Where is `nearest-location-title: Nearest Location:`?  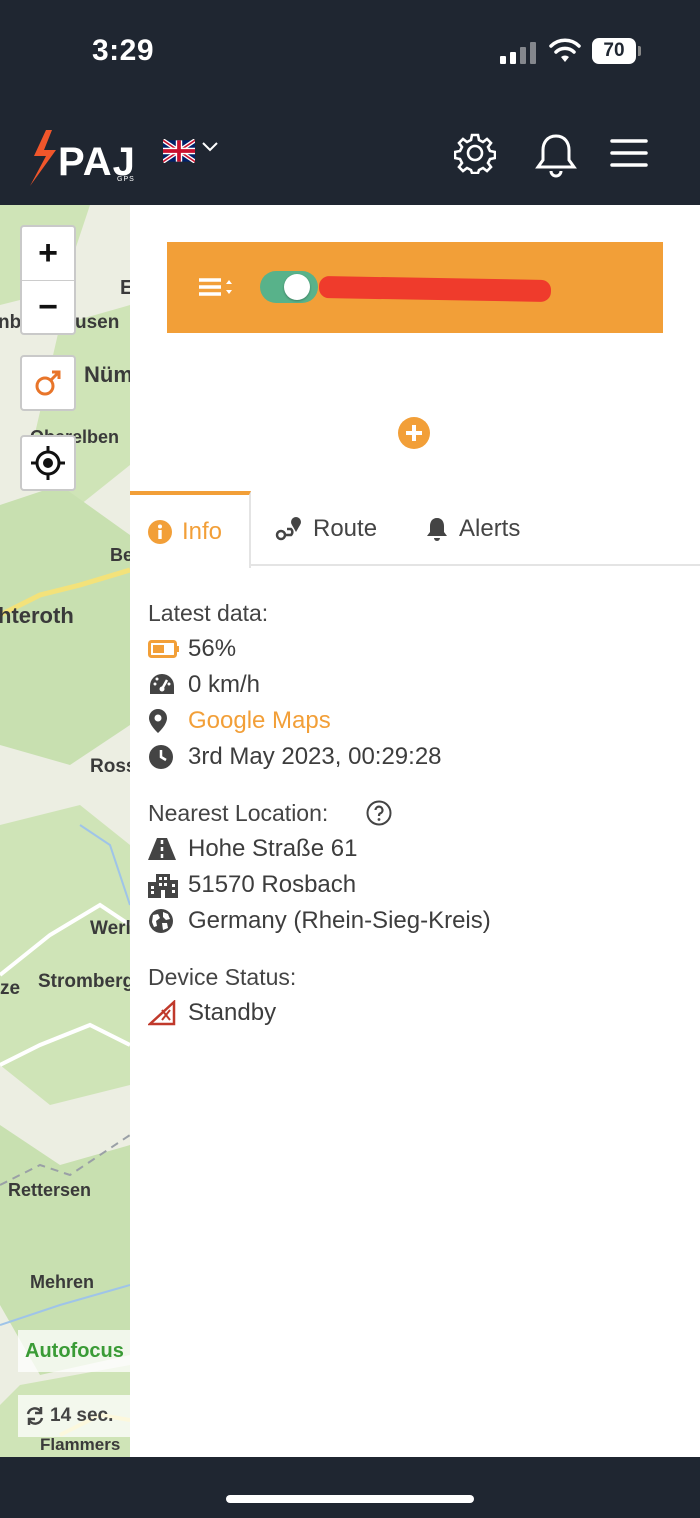 nearest-location-title: Nearest Location: is located at coordinates (418, 813).